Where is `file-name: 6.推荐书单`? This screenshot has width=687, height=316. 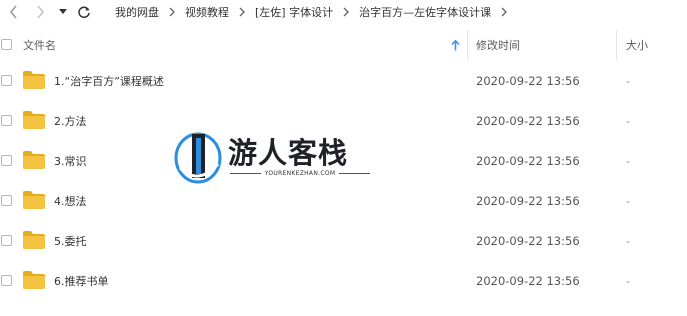
file-name: 6.推荐书单 is located at coordinates (81, 281).